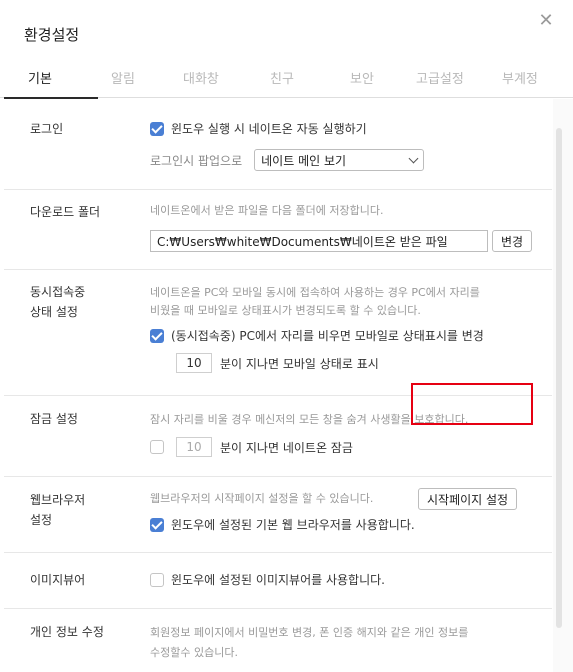 Image resolution: width=573 pixels, height=672 pixels. Describe the element at coordinates (520, 77) in the screenshot. I see `tab-sub-account: 부계정` at that location.